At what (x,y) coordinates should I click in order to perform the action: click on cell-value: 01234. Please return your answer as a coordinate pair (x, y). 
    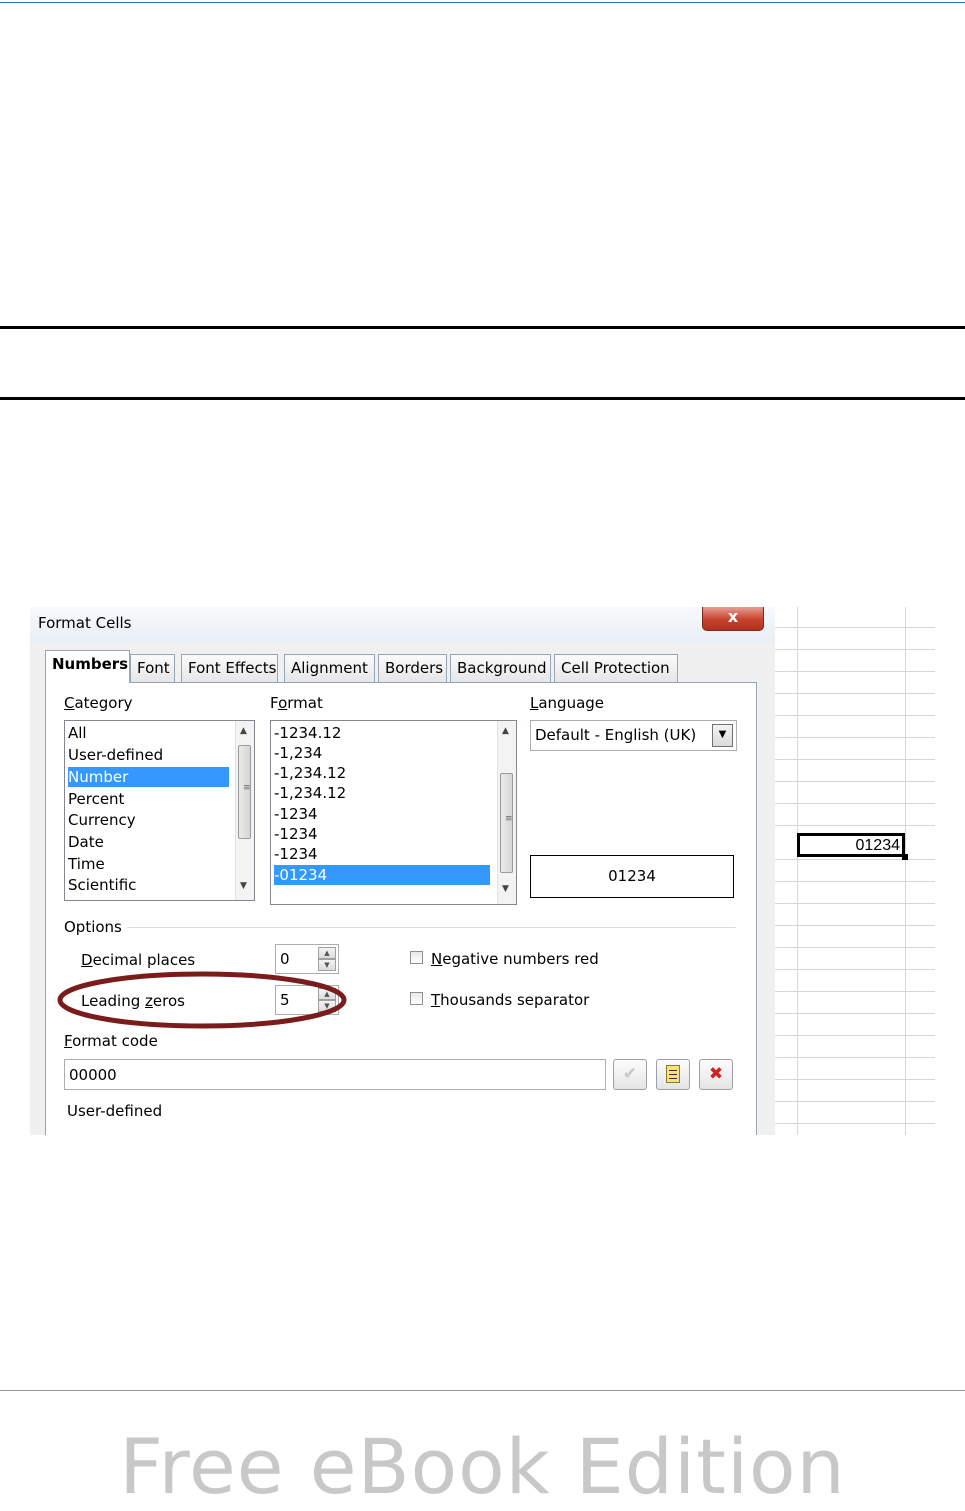
    Looking at the image, I should click on (878, 845).